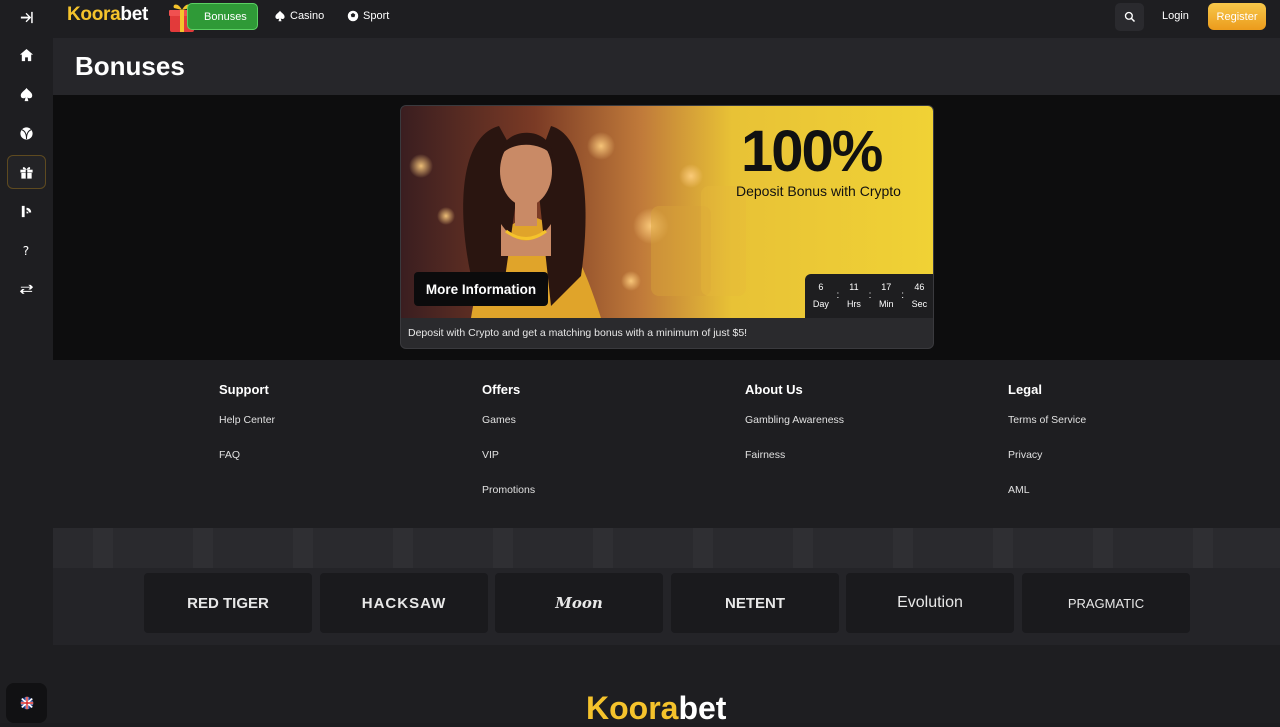 Image resolution: width=1280 pixels, height=727 pixels. What do you see at coordinates (1025, 389) in the screenshot?
I see `footer-heading: Legal` at bounding box center [1025, 389].